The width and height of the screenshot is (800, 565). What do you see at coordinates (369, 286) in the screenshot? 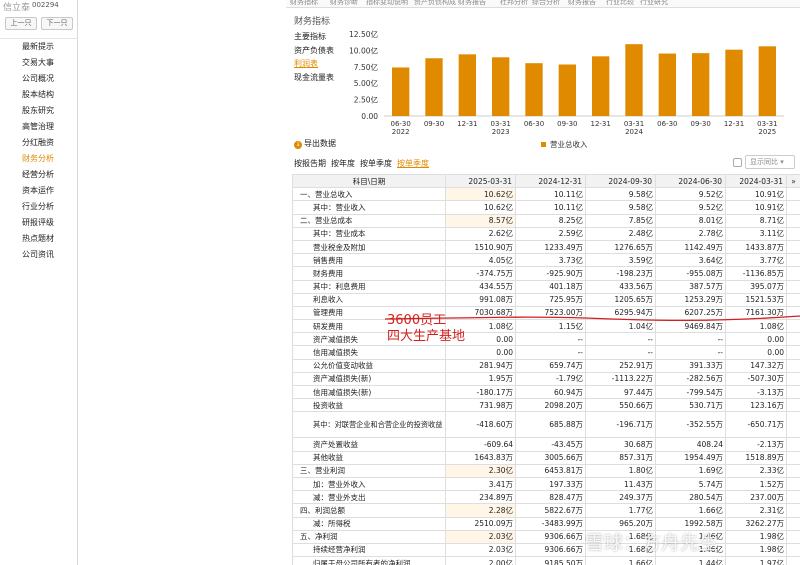
I see `row-label: 其中：利息费用` at bounding box center [369, 286].